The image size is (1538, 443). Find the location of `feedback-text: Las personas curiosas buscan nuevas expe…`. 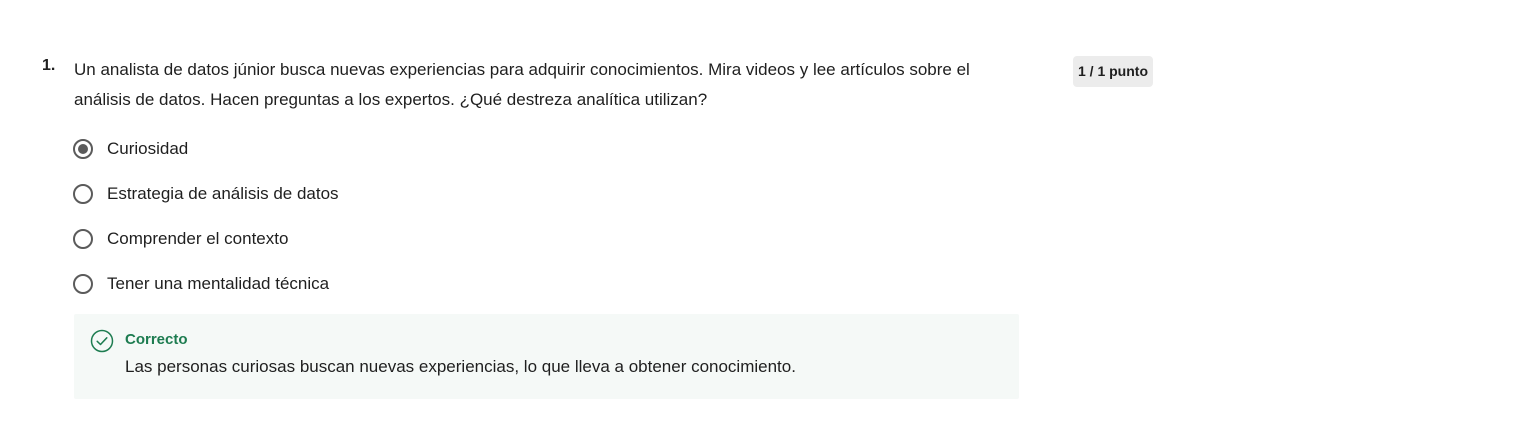

feedback-text: Las personas curiosas buscan nuevas expe… is located at coordinates (460, 366).